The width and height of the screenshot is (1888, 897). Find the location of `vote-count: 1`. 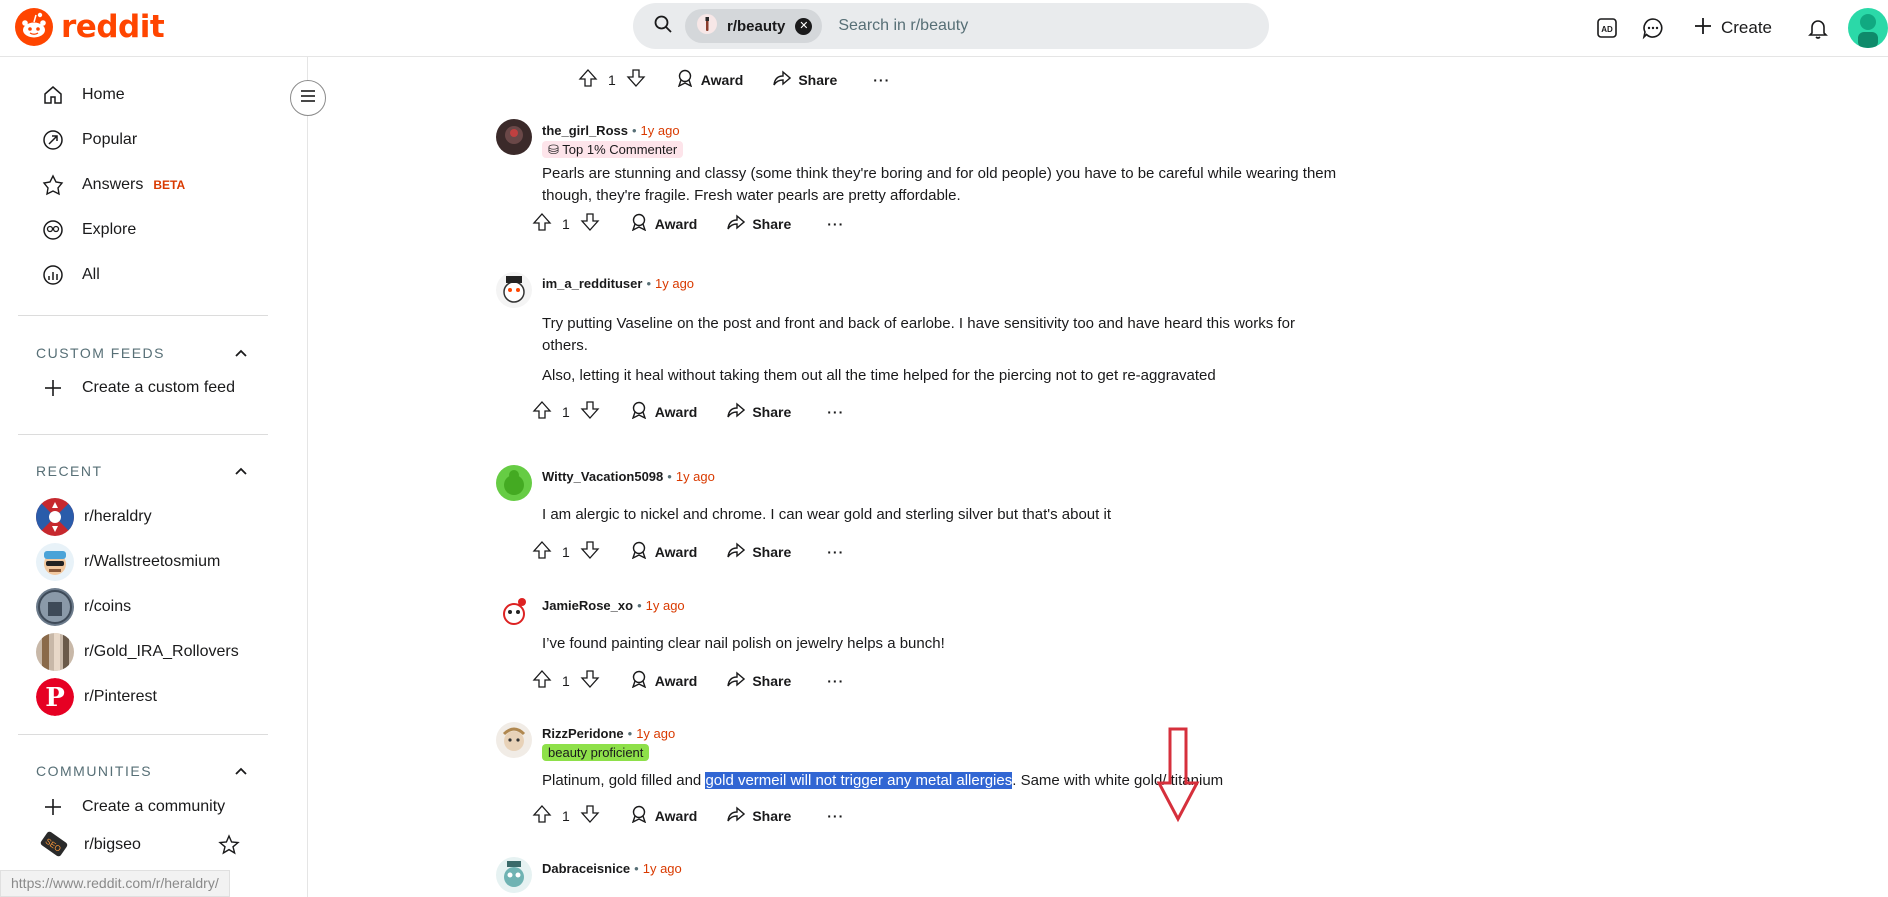

vote-count: 1 is located at coordinates (566, 815).